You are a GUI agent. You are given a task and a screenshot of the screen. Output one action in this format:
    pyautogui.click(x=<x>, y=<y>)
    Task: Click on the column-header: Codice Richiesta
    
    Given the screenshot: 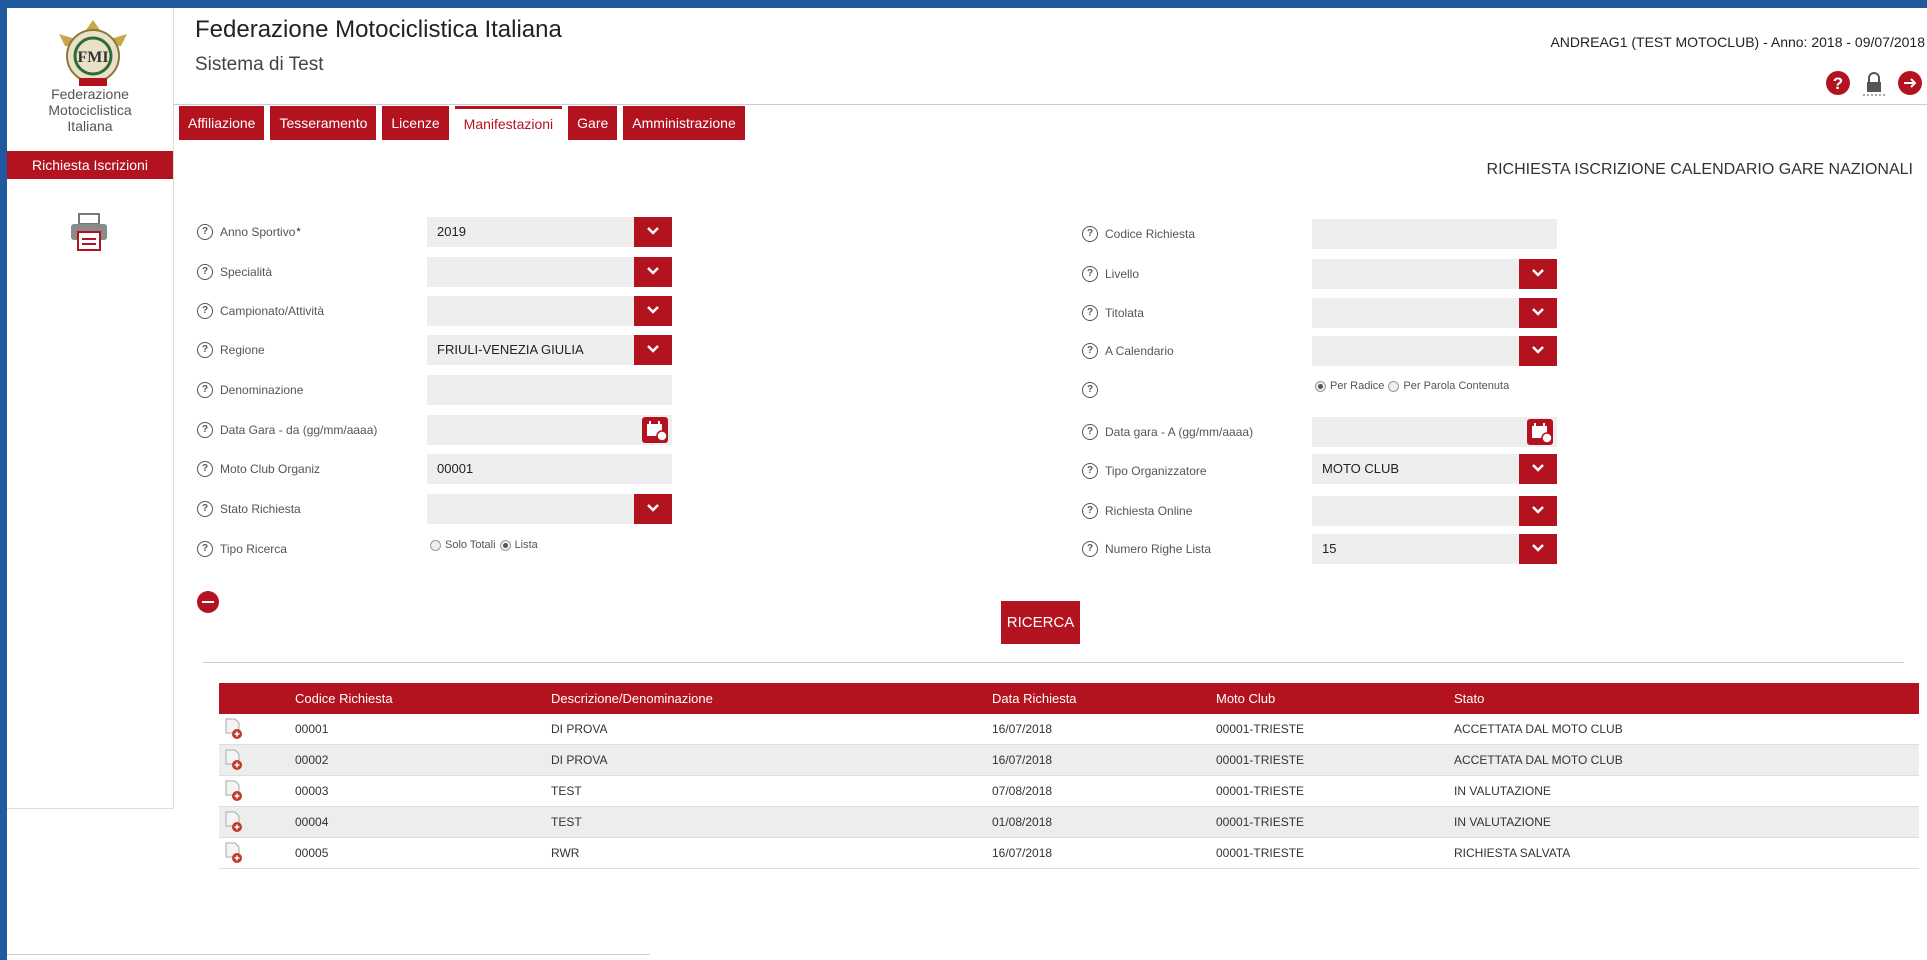 What is the action you would take?
    pyautogui.click(x=423, y=698)
    